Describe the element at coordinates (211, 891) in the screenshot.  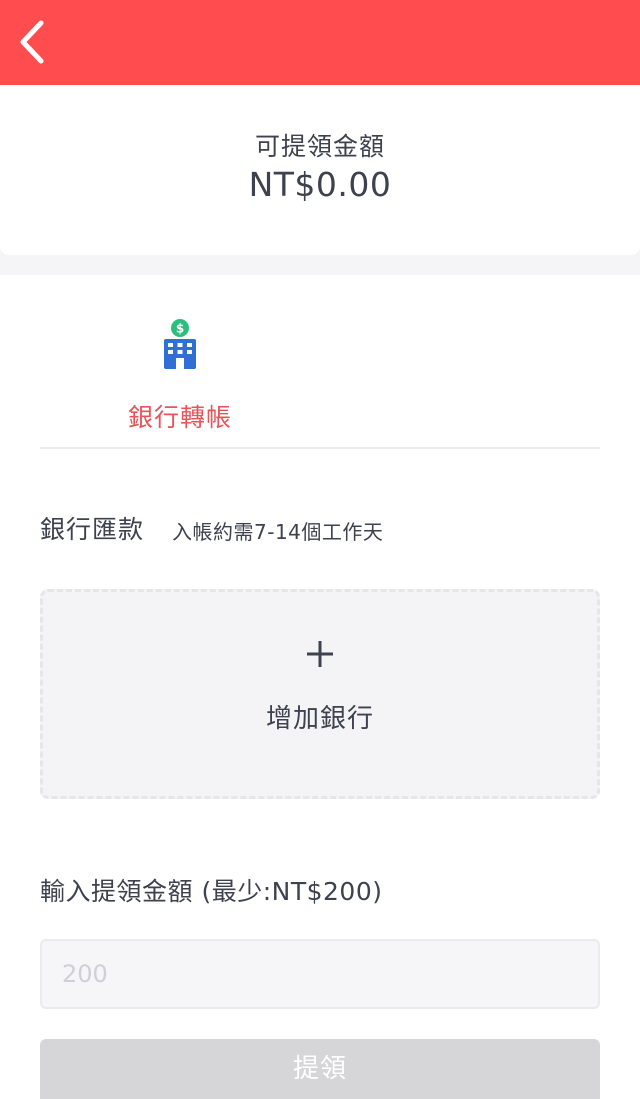
I see `amount-label: 輸入提領金額 (最少:NT$200)` at that location.